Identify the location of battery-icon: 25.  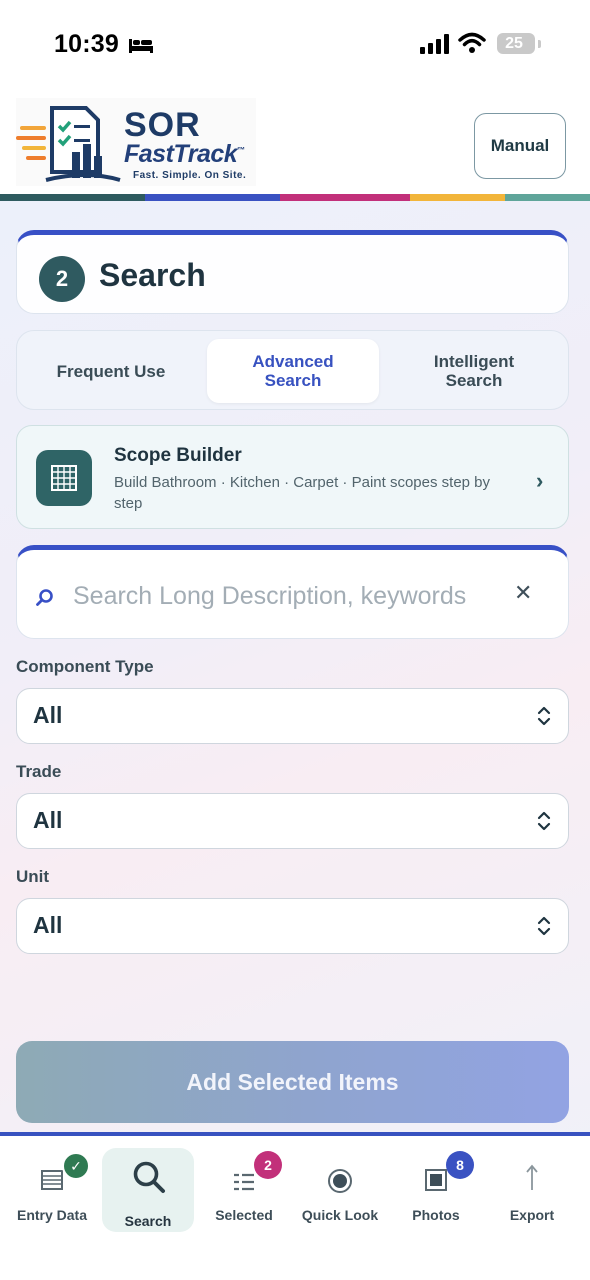
(516, 43).